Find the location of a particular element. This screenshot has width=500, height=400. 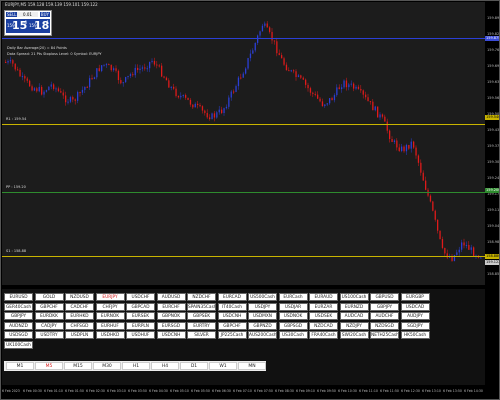

symbol-button-usdjpy: USDJPY is located at coordinates (262, 306).